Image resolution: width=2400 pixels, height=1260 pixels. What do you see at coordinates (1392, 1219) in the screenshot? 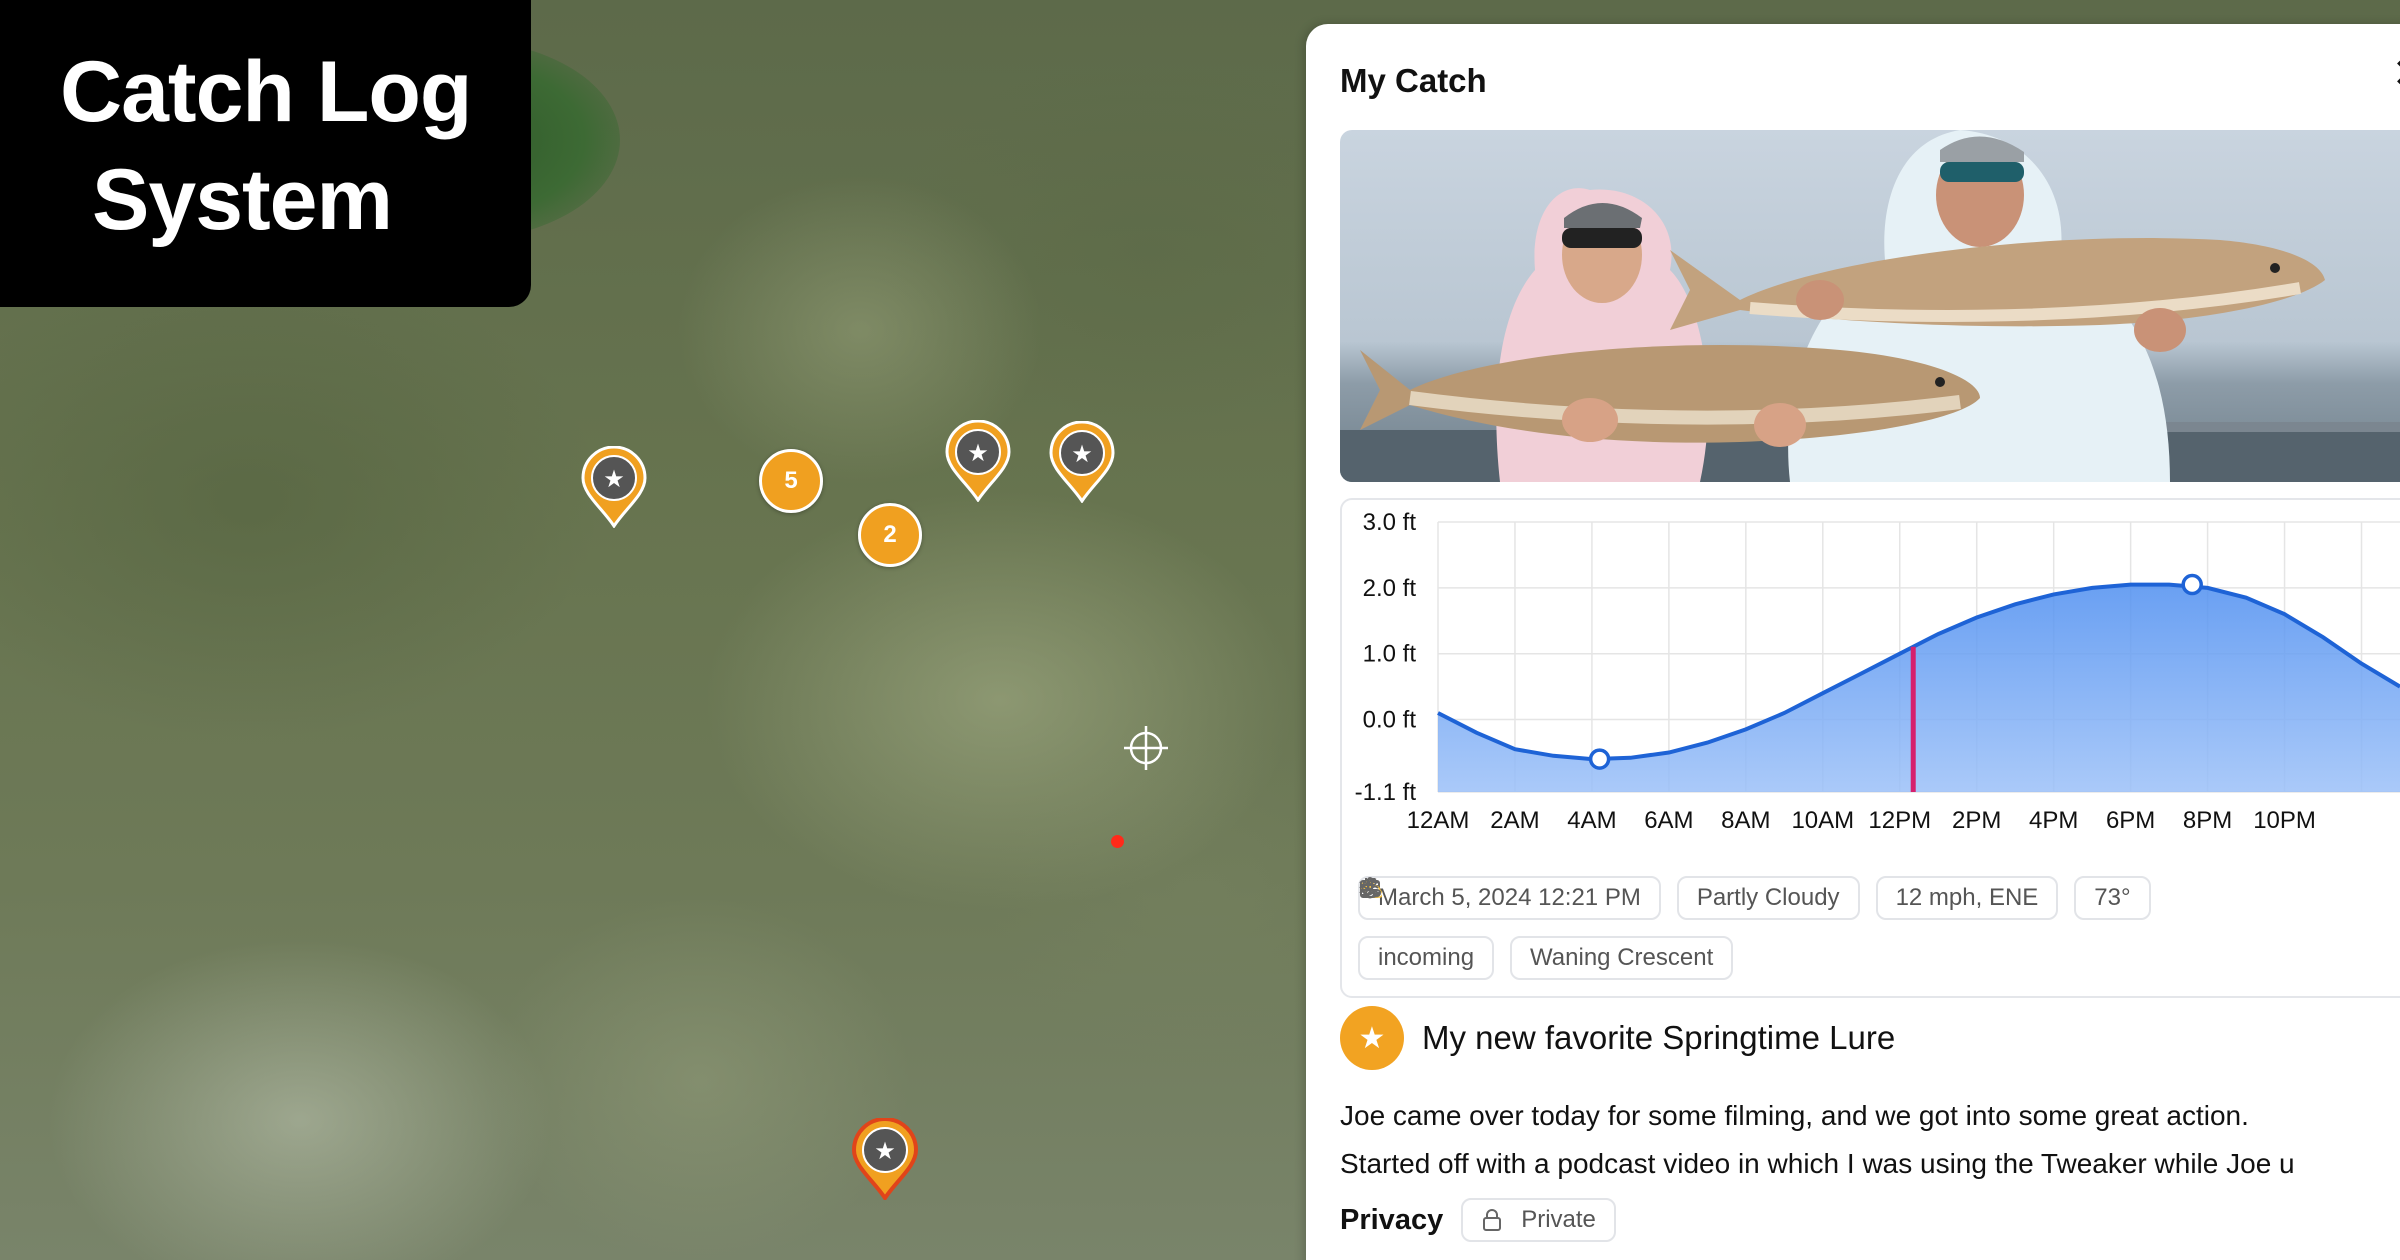
I see `privacy-label: Privacy` at bounding box center [1392, 1219].